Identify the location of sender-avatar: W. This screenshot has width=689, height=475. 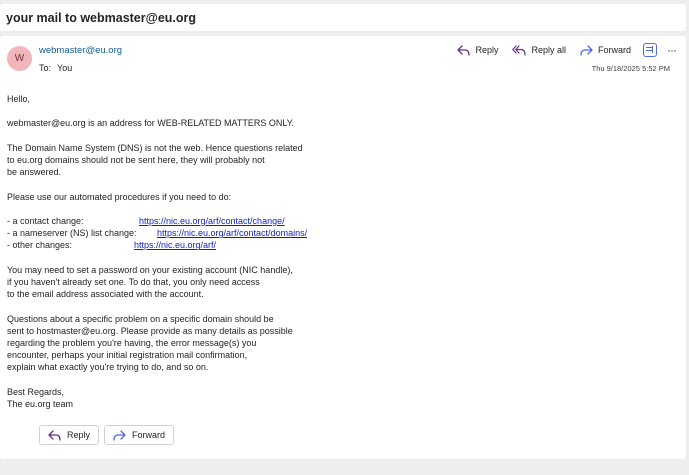
(19, 58).